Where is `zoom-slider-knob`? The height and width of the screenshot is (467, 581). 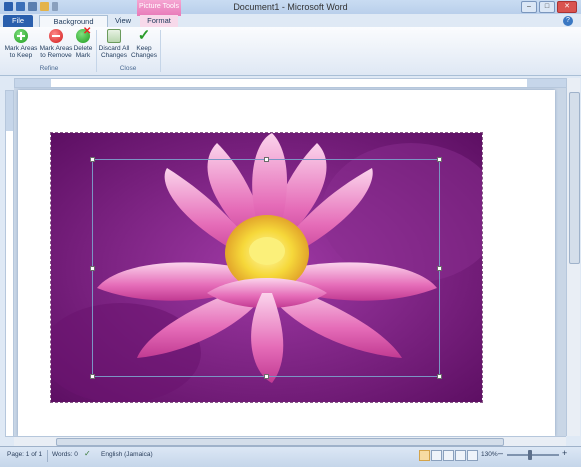
zoom-slider-knob is located at coordinates (530, 455).